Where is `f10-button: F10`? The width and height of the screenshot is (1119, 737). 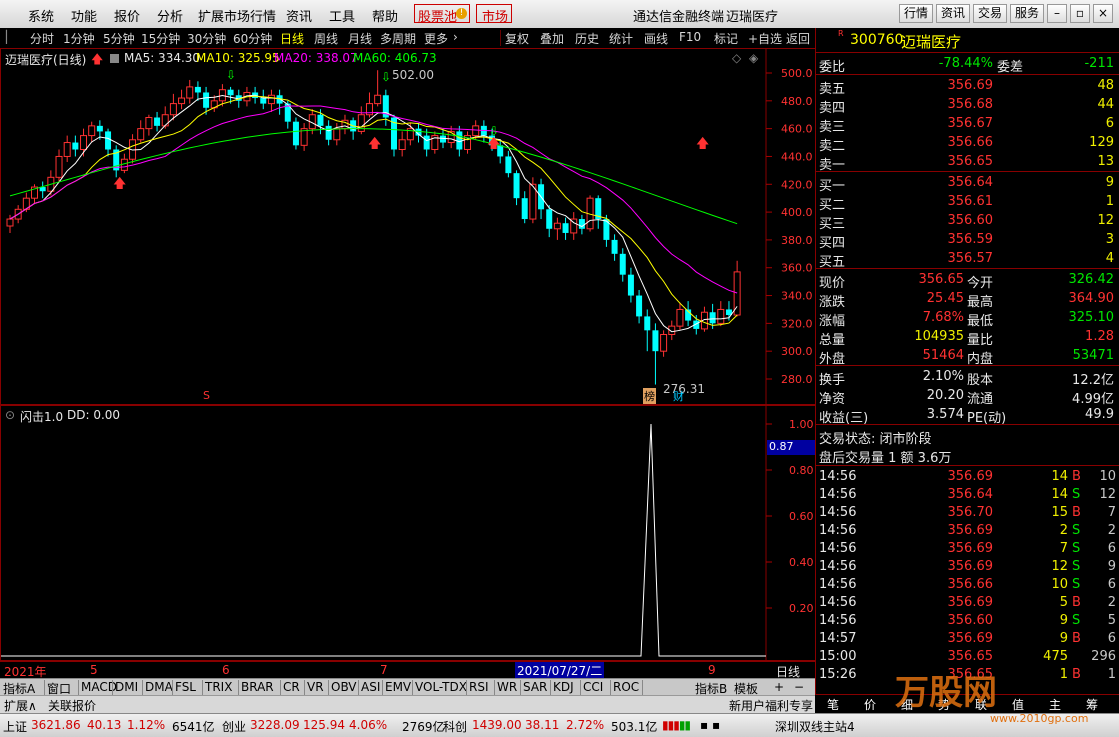 f10-button: F10 is located at coordinates (690, 37).